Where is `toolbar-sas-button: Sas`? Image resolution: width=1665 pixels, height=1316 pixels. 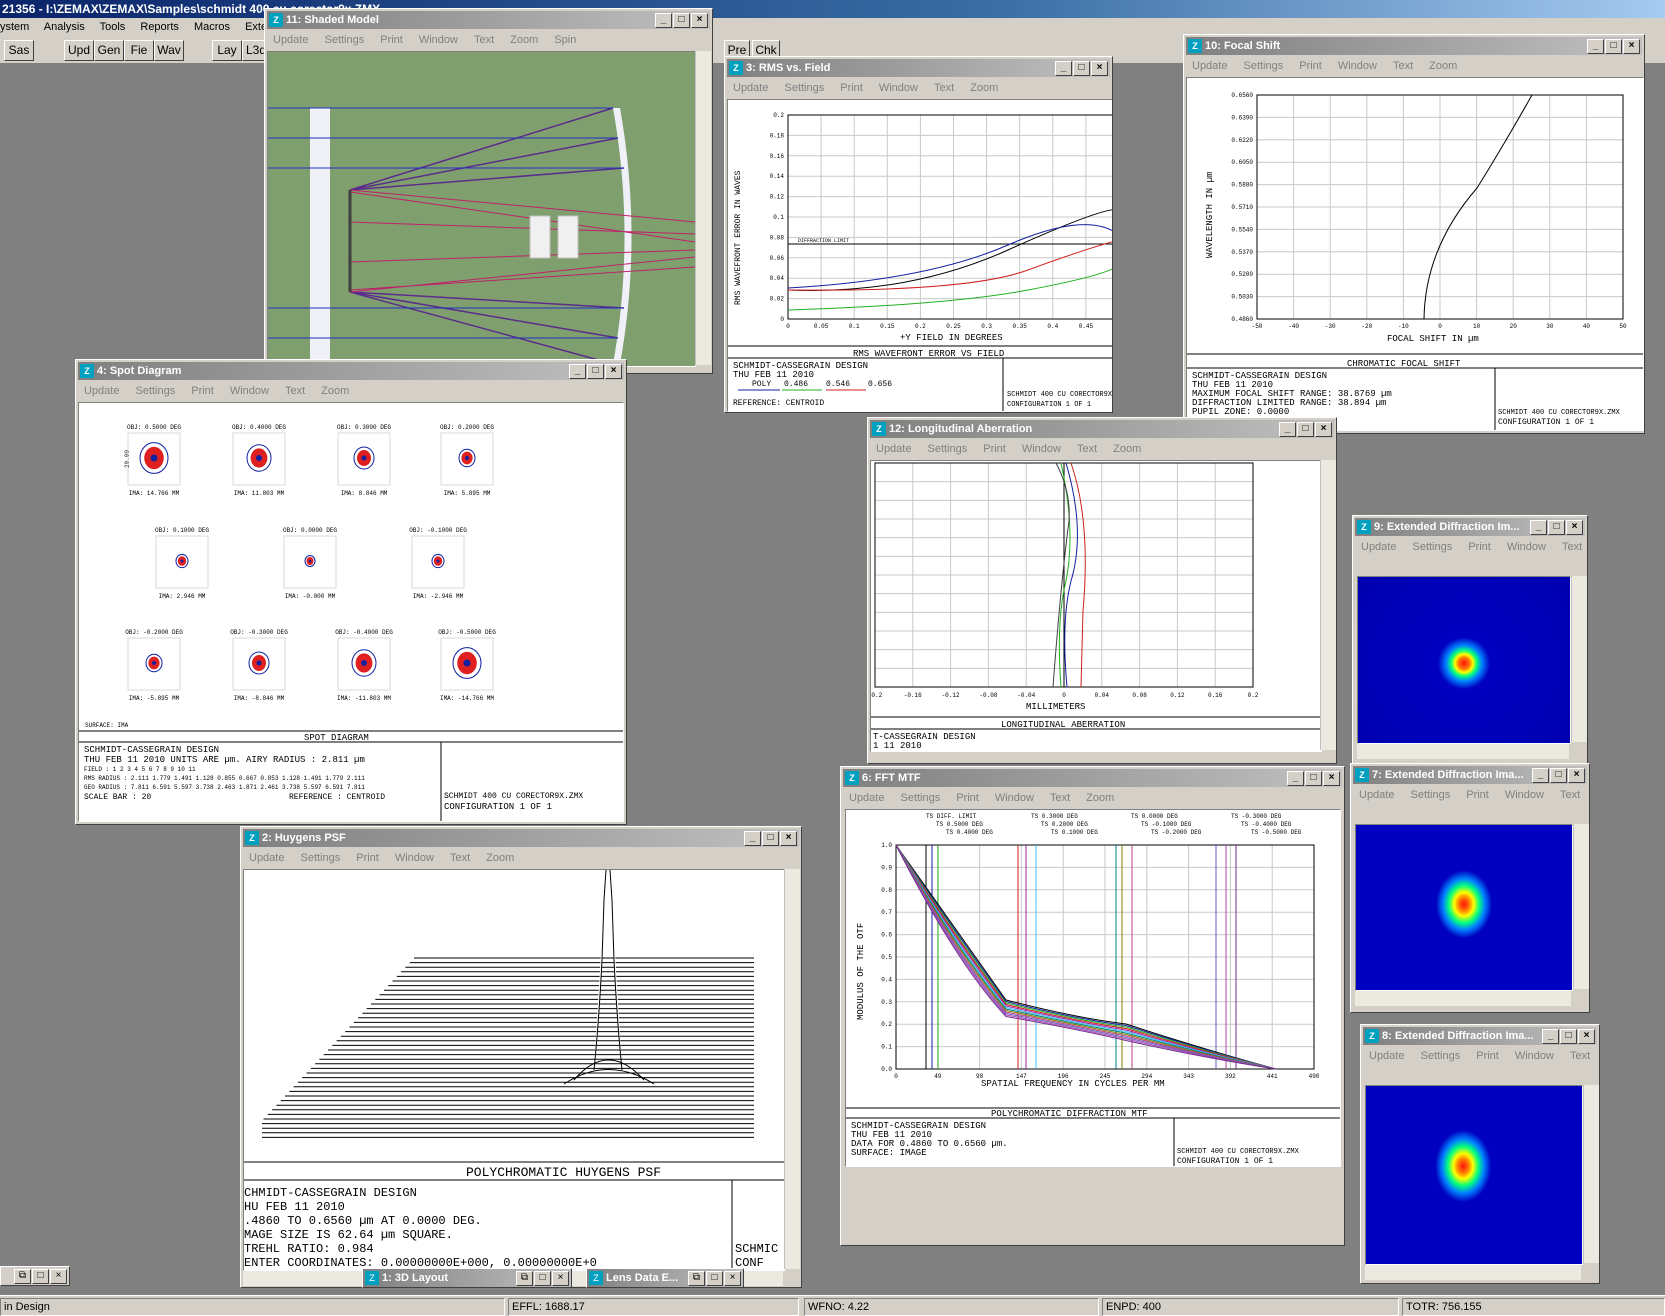
toolbar-sas-button: Sas is located at coordinates (19, 50).